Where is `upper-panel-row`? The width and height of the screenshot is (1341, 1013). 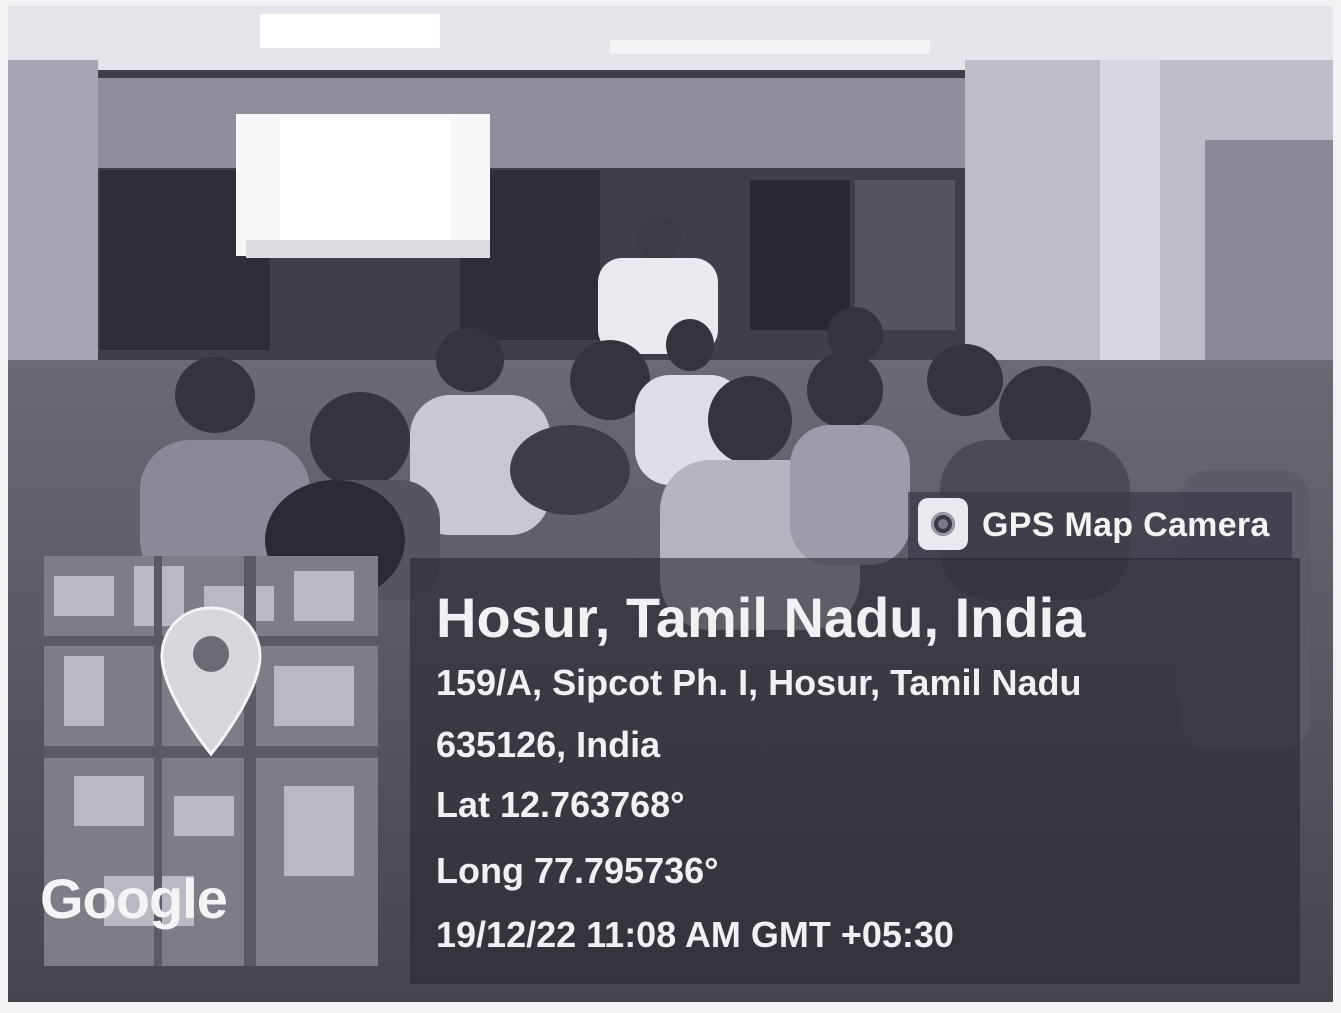 upper-panel-row is located at coordinates (530, 123).